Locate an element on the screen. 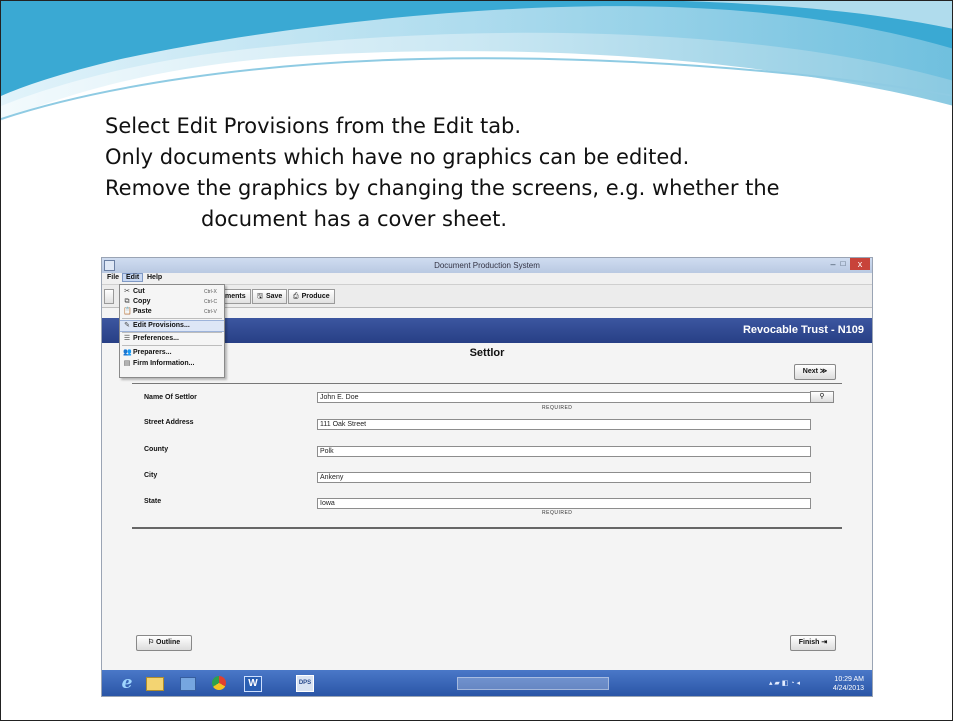 This screenshot has width=953, height=721. outline-button: ⚐ Outline is located at coordinates (164, 643).